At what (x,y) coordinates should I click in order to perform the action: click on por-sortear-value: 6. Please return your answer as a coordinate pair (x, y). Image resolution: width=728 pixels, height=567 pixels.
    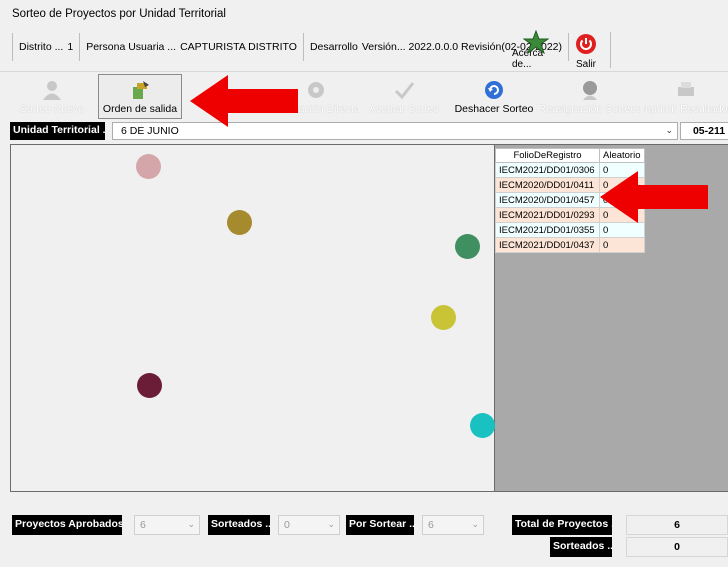
    Looking at the image, I should click on (431, 525).